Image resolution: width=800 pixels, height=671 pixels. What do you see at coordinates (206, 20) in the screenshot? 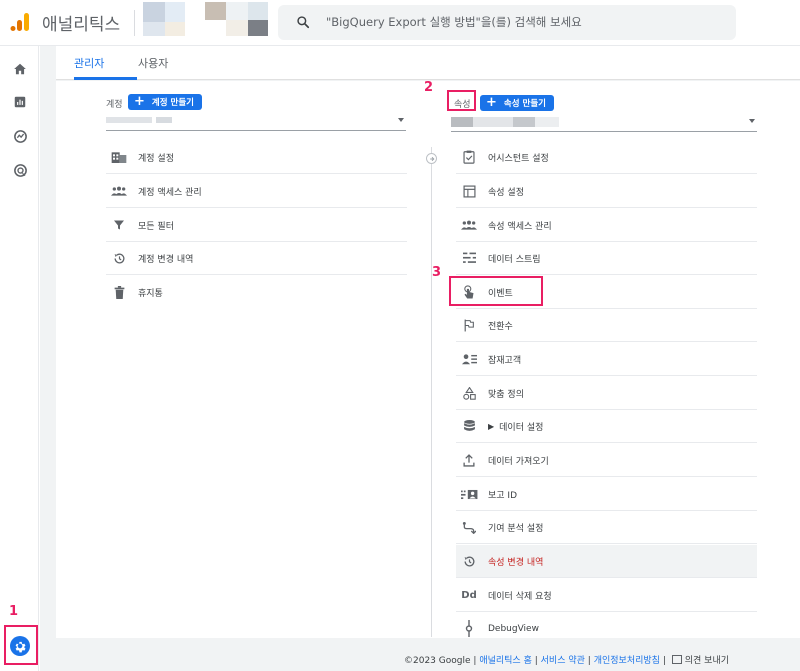
I see `account-selector` at bounding box center [206, 20].